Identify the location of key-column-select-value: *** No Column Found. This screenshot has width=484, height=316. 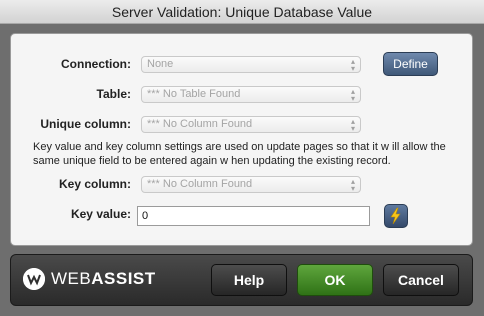
(200, 184).